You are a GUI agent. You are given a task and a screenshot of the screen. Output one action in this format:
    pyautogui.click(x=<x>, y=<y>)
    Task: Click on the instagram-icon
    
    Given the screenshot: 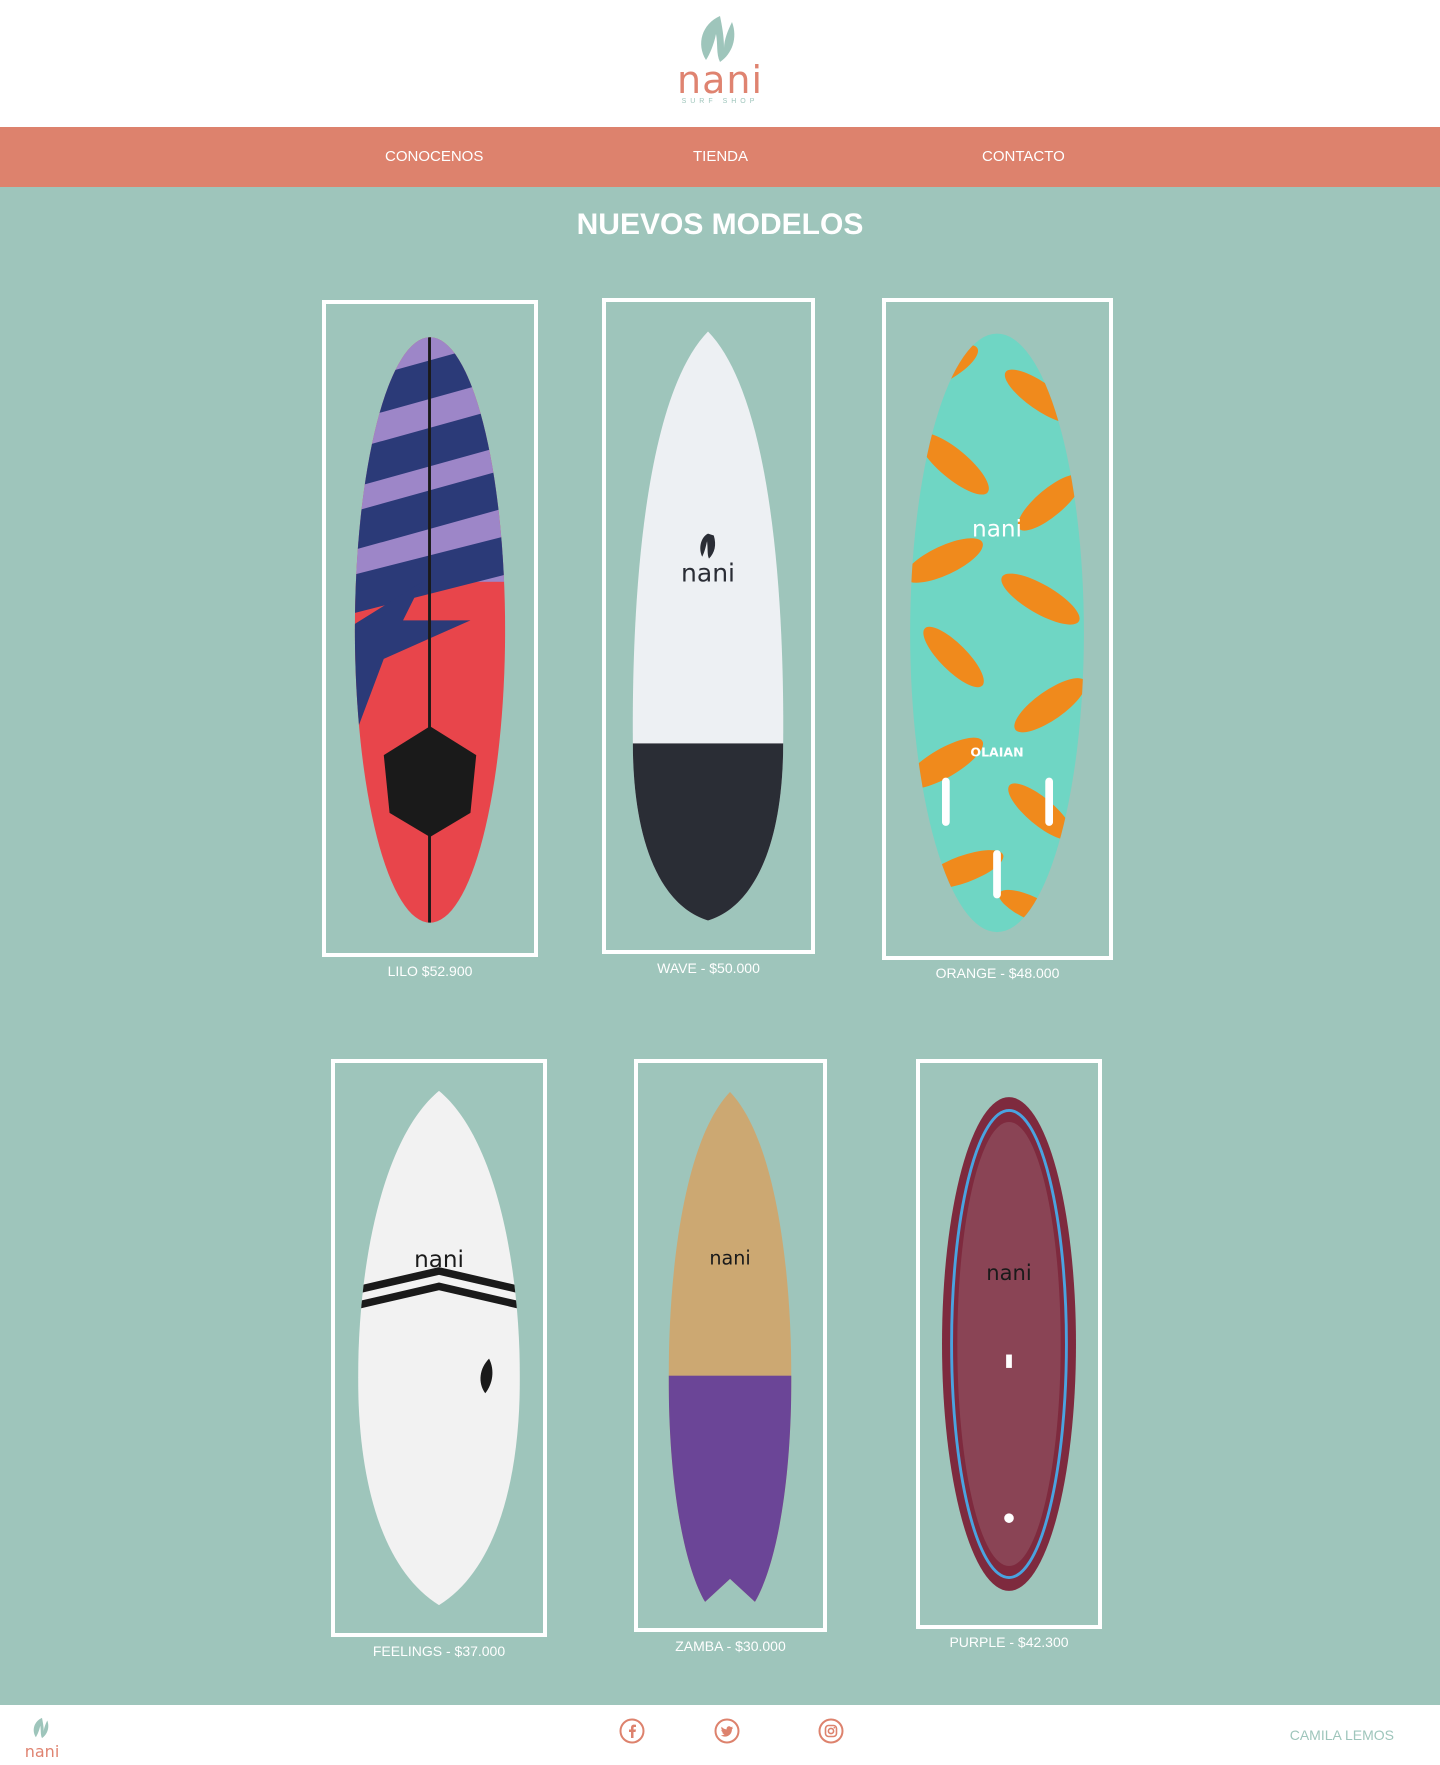 What is the action you would take?
    pyautogui.click(x=831, y=1731)
    